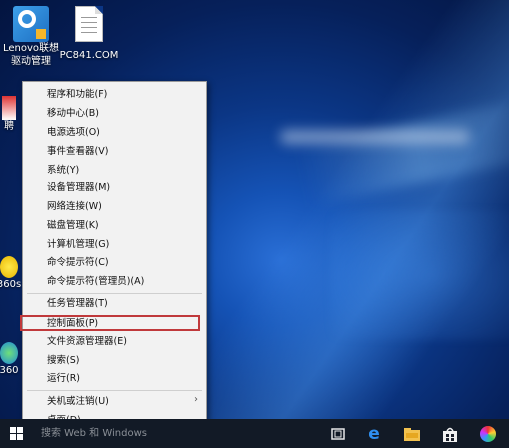 The image size is (509, 448). What do you see at coordinates (87, 342) in the screenshot?
I see `menu-item-file-explorer: 文件资源管理器(E)` at bounding box center [87, 342].